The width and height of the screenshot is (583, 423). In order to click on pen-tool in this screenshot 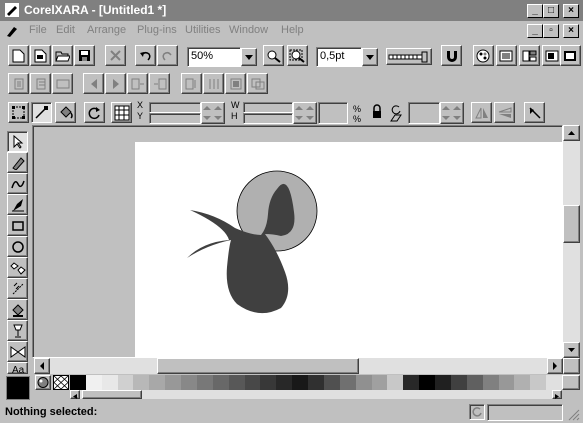, I will do `click(17, 204)`.